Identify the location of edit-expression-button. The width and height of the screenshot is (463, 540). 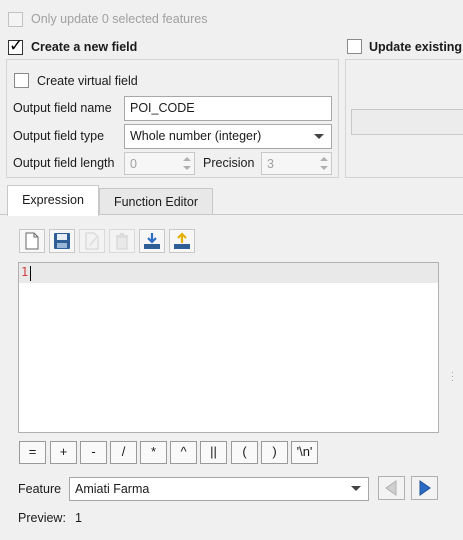
(92, 241).